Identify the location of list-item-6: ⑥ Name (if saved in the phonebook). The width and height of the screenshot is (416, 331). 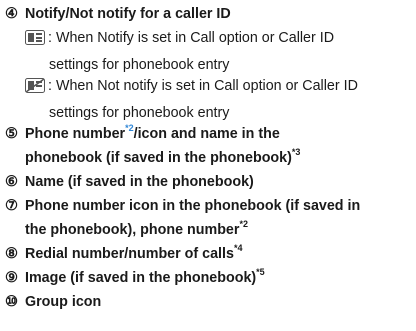
(209, 182).